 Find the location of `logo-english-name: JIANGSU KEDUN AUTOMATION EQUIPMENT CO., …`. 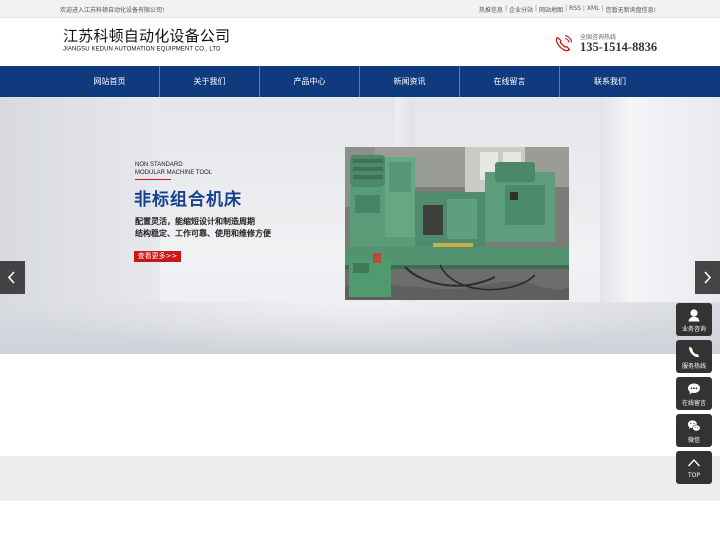

logo-english-name: JIANGSU KEDUN AUTOMATION EQUIPMENT CO., … is located at coordinates (142, 49).